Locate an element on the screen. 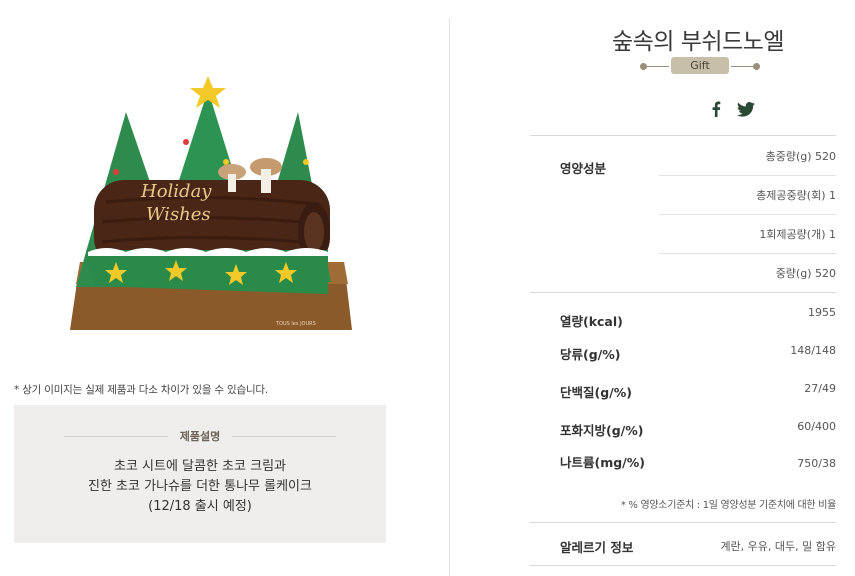  nutrition-label: 영양성분 is located at coordinates (583, 168).